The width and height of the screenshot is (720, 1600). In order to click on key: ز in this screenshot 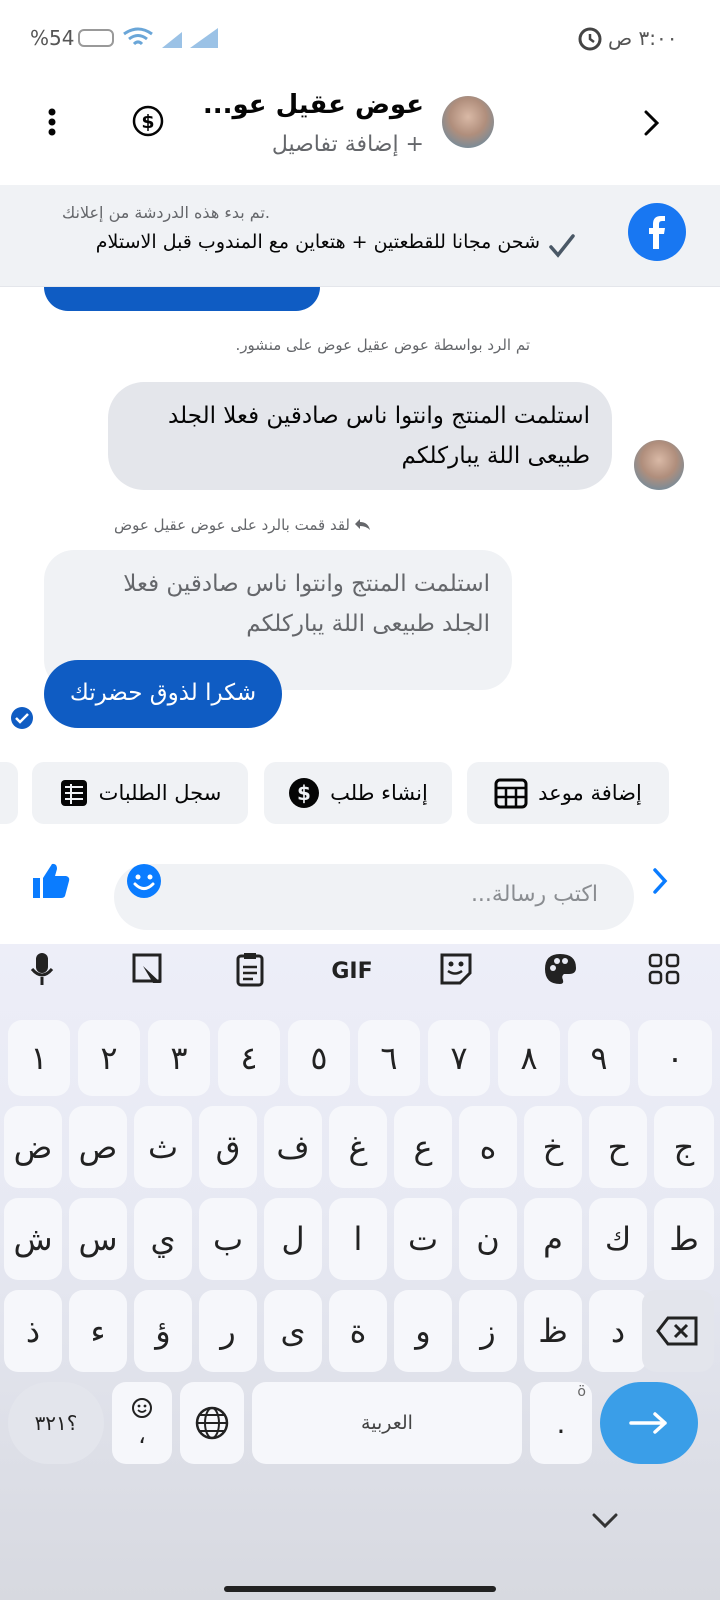, I will do `click(488, 1331)`.